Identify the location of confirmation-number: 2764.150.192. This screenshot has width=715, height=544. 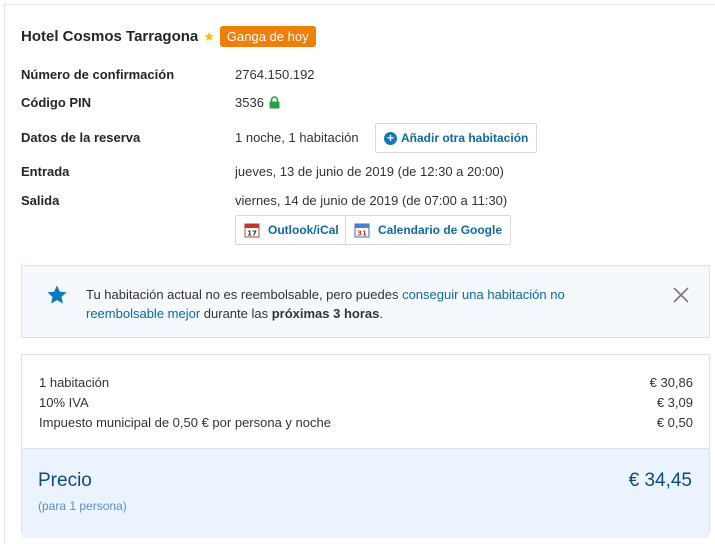
(275, 74).